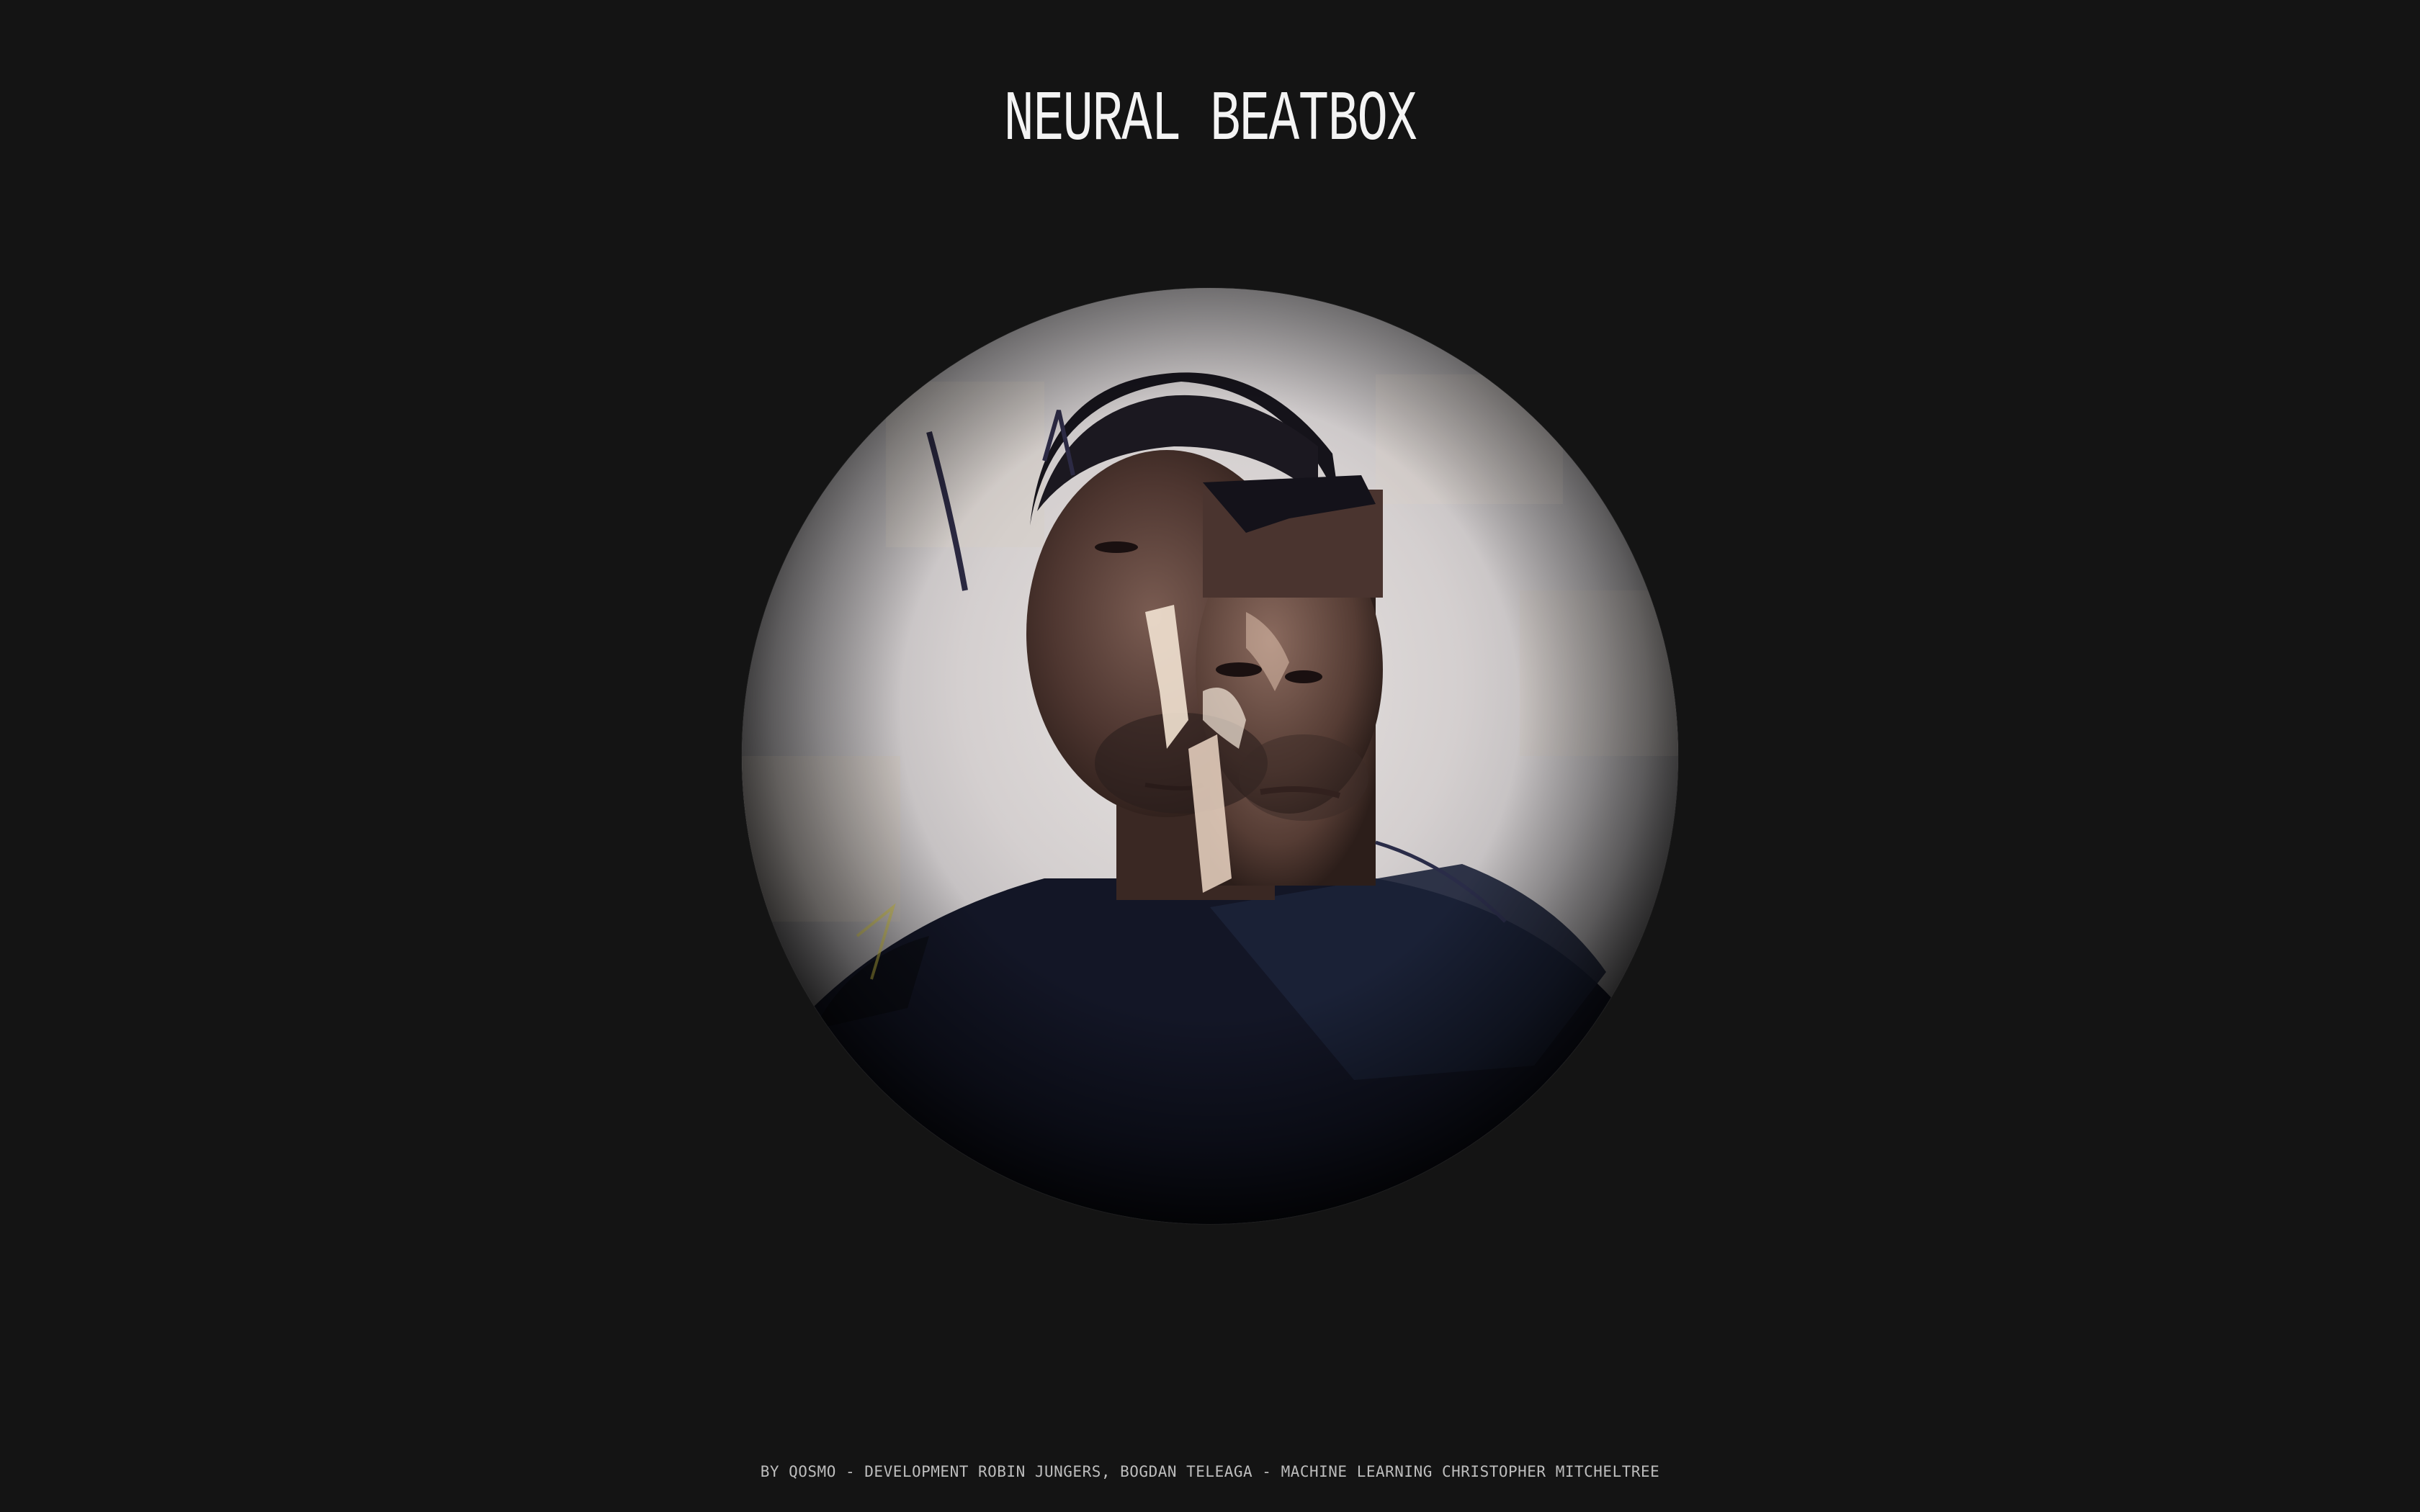 Image resolution: width=2420 pixels, height=1512 pixels. Describe the element at coordinates (1210, 121) in the screenshot. I see `page-title: NEURAL BEATBOX` at that location.